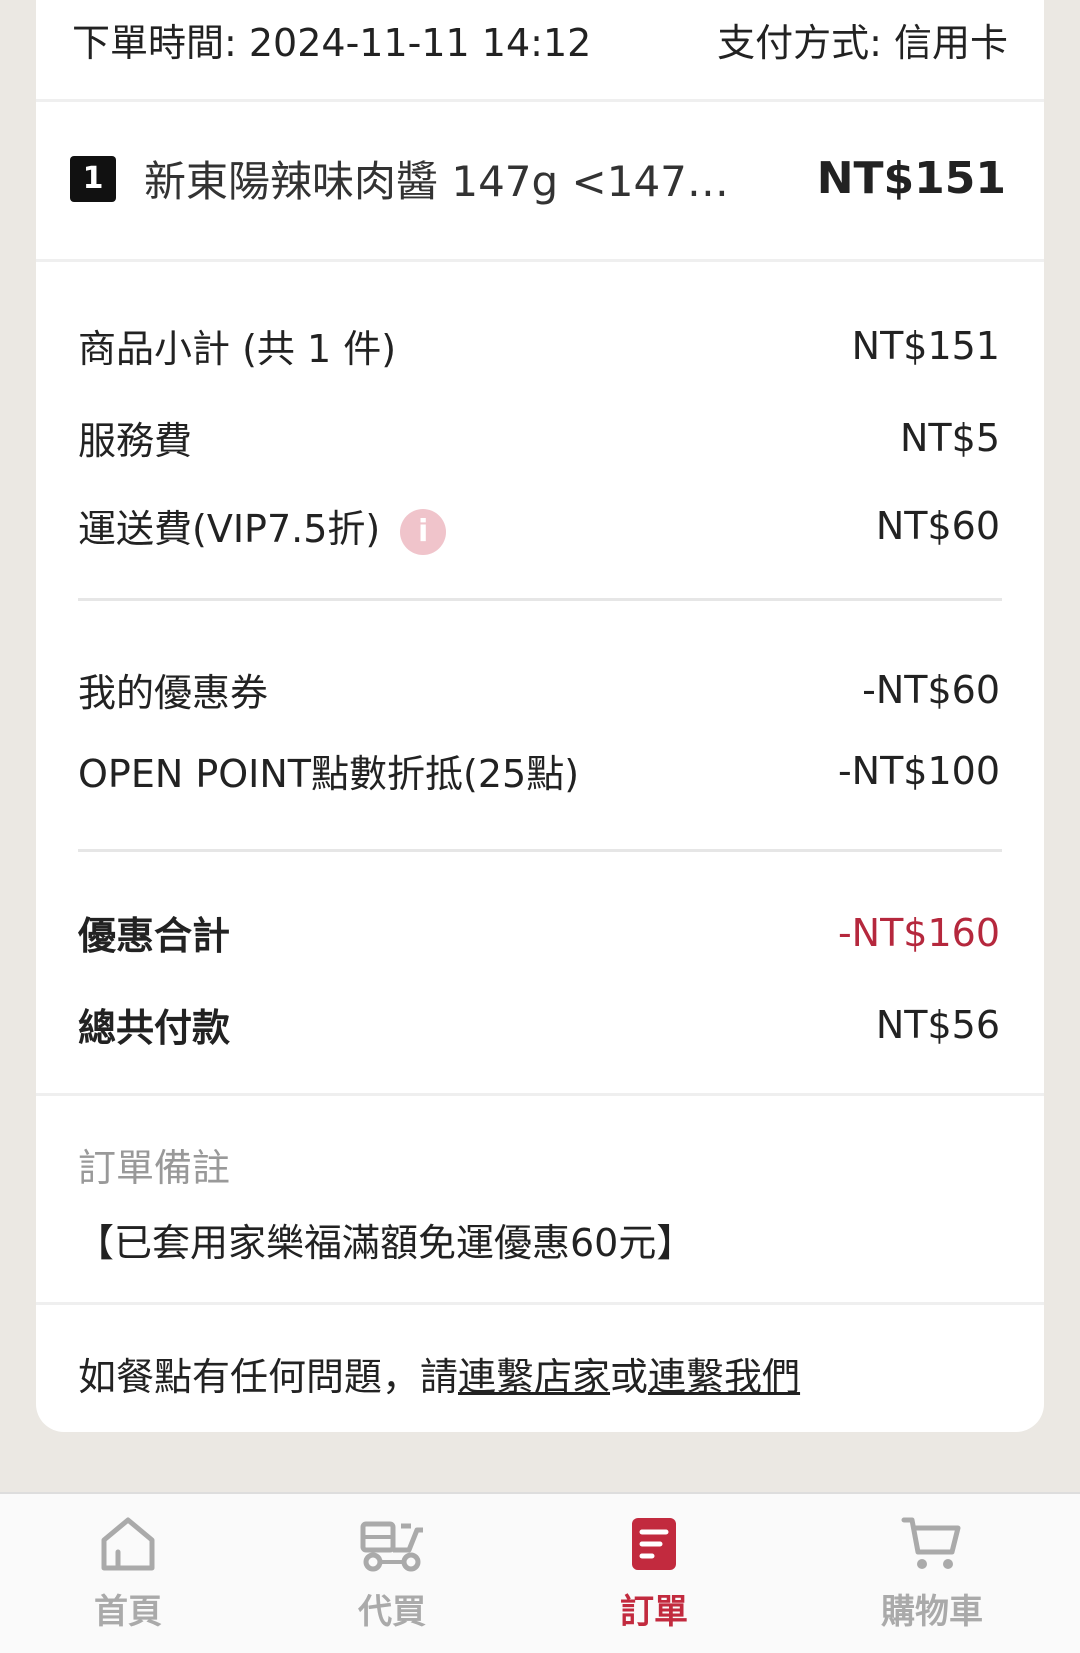 Image resolution: width=1080 pixels, height=1653 pixels. What do you see at coordinates (237, 349) in the screenshot?
I see `subtotal-label: 商品小計 (共 1 件)` at bounding box center [237, 349].